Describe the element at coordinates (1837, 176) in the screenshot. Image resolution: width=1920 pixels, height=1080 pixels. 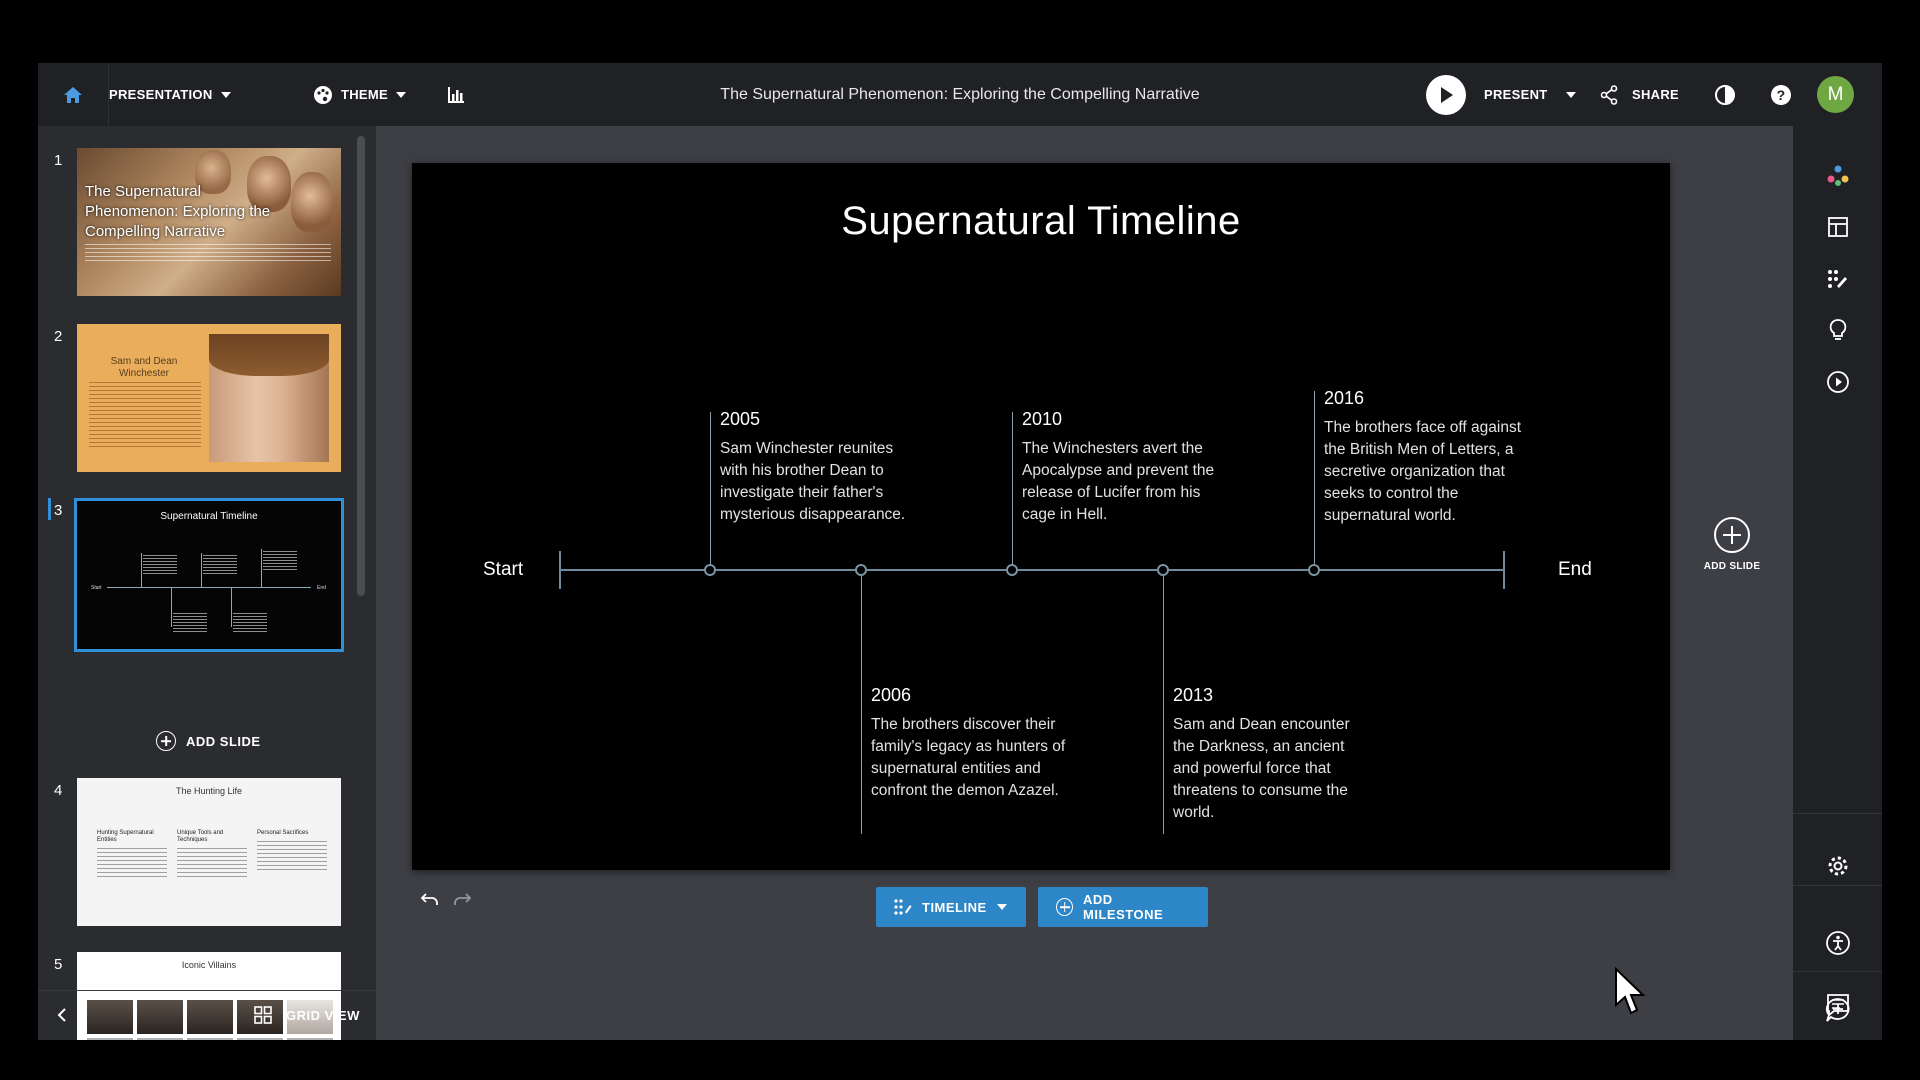
I see `design-button` at that location.